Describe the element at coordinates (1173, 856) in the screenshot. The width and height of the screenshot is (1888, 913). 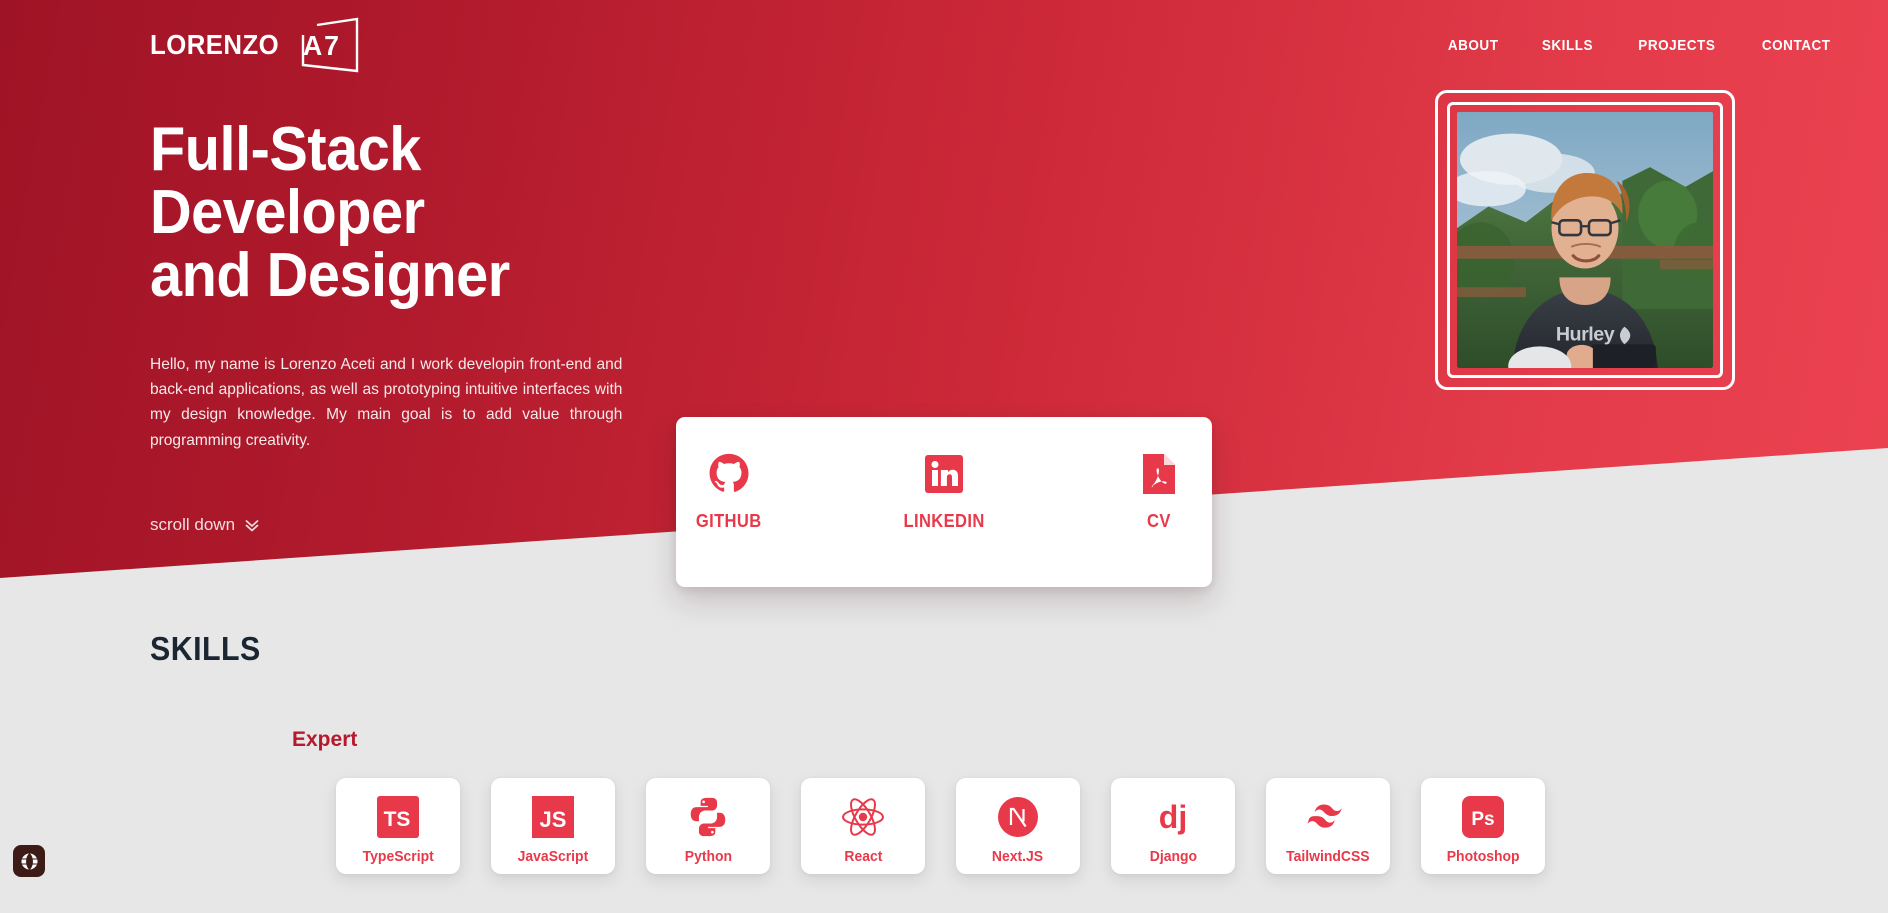
I see `skill-label-django: Django` at that location.